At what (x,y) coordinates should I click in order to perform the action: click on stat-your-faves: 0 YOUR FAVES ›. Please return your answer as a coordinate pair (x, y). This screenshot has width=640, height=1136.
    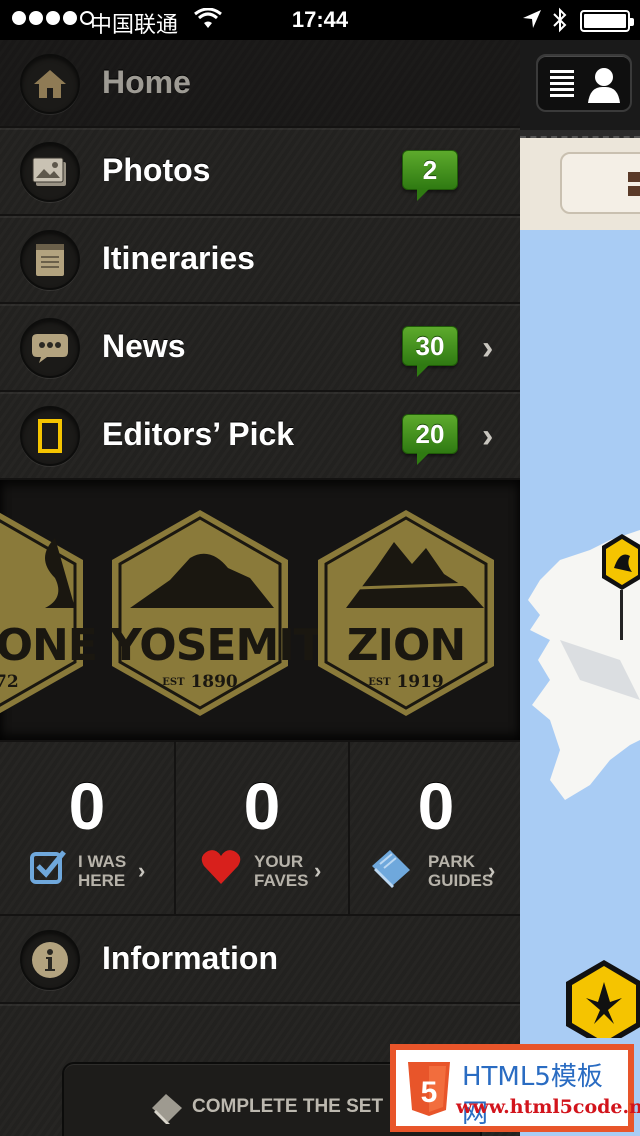
    Looking at the image, I should click on (261, 829).